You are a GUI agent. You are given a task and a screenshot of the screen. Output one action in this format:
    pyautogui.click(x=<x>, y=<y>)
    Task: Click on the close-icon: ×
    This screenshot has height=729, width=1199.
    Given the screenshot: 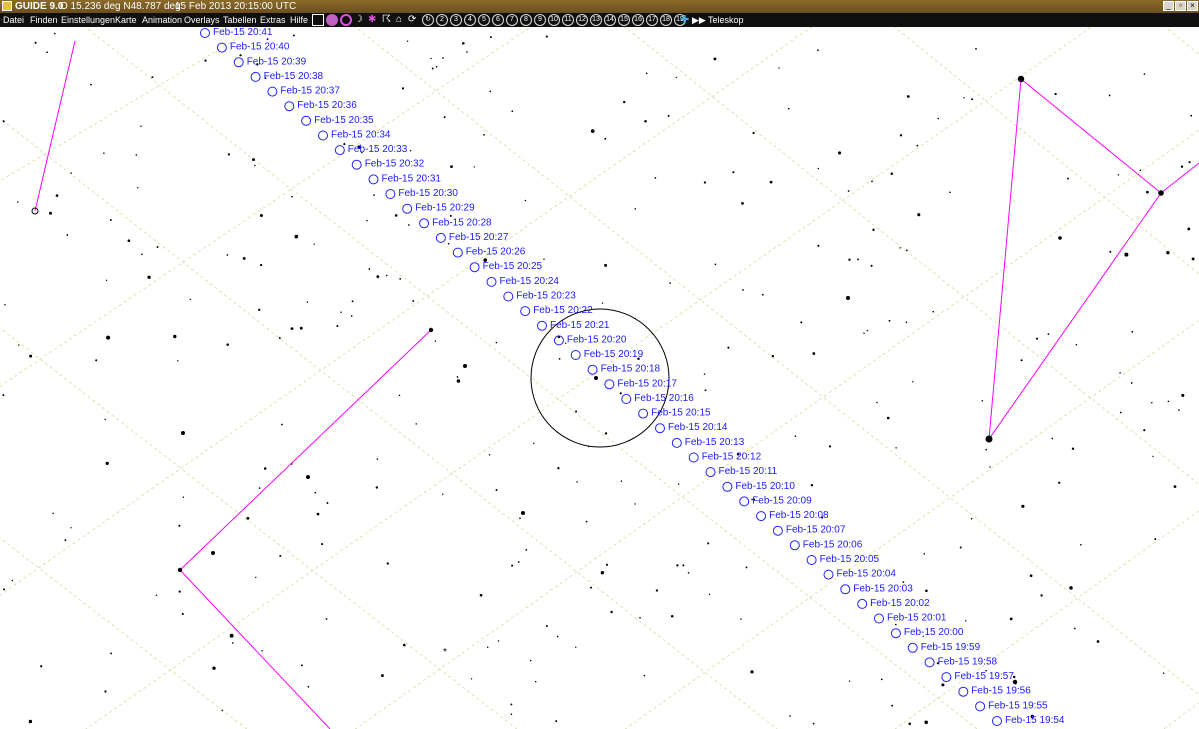 What is the action you would take?
    pyautogui.click(x=1192, y=6)
    